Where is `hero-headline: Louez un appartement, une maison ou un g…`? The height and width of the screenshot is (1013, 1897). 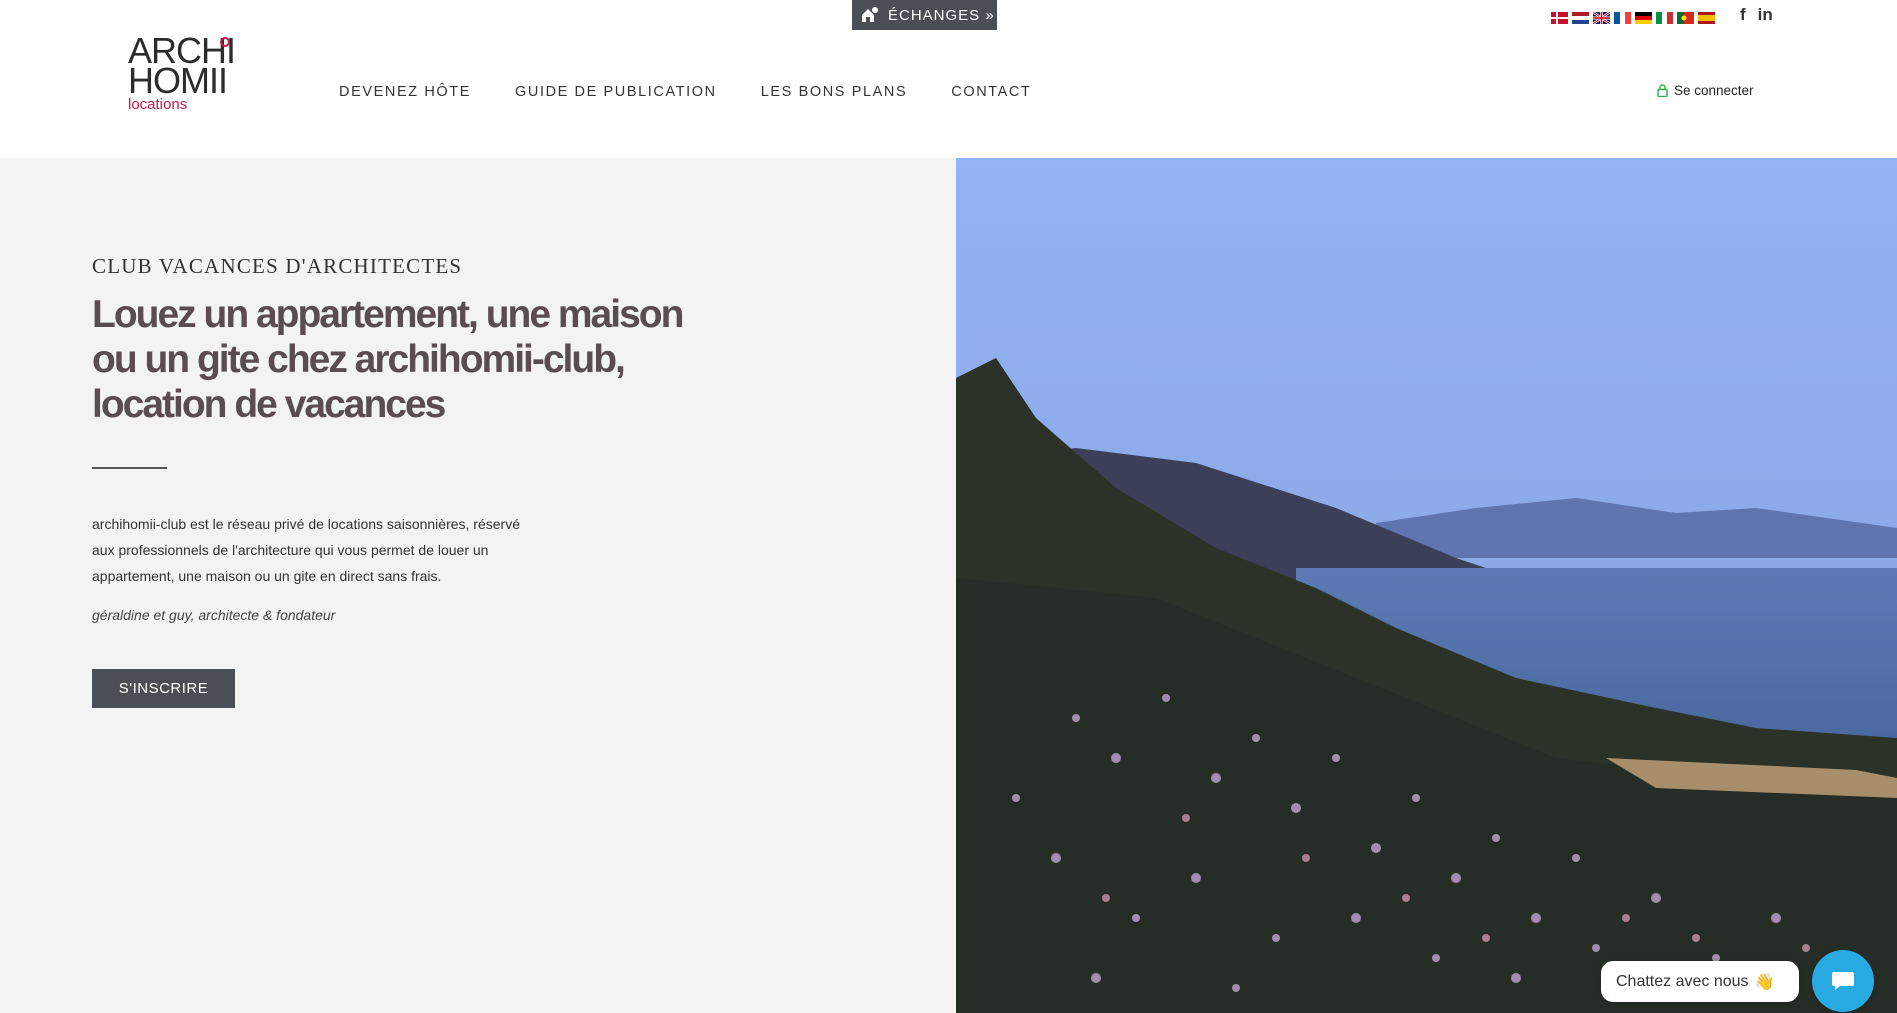 hero-headline: Louez un appartement, une maison ou un g… is located at coordinates (388, 359).